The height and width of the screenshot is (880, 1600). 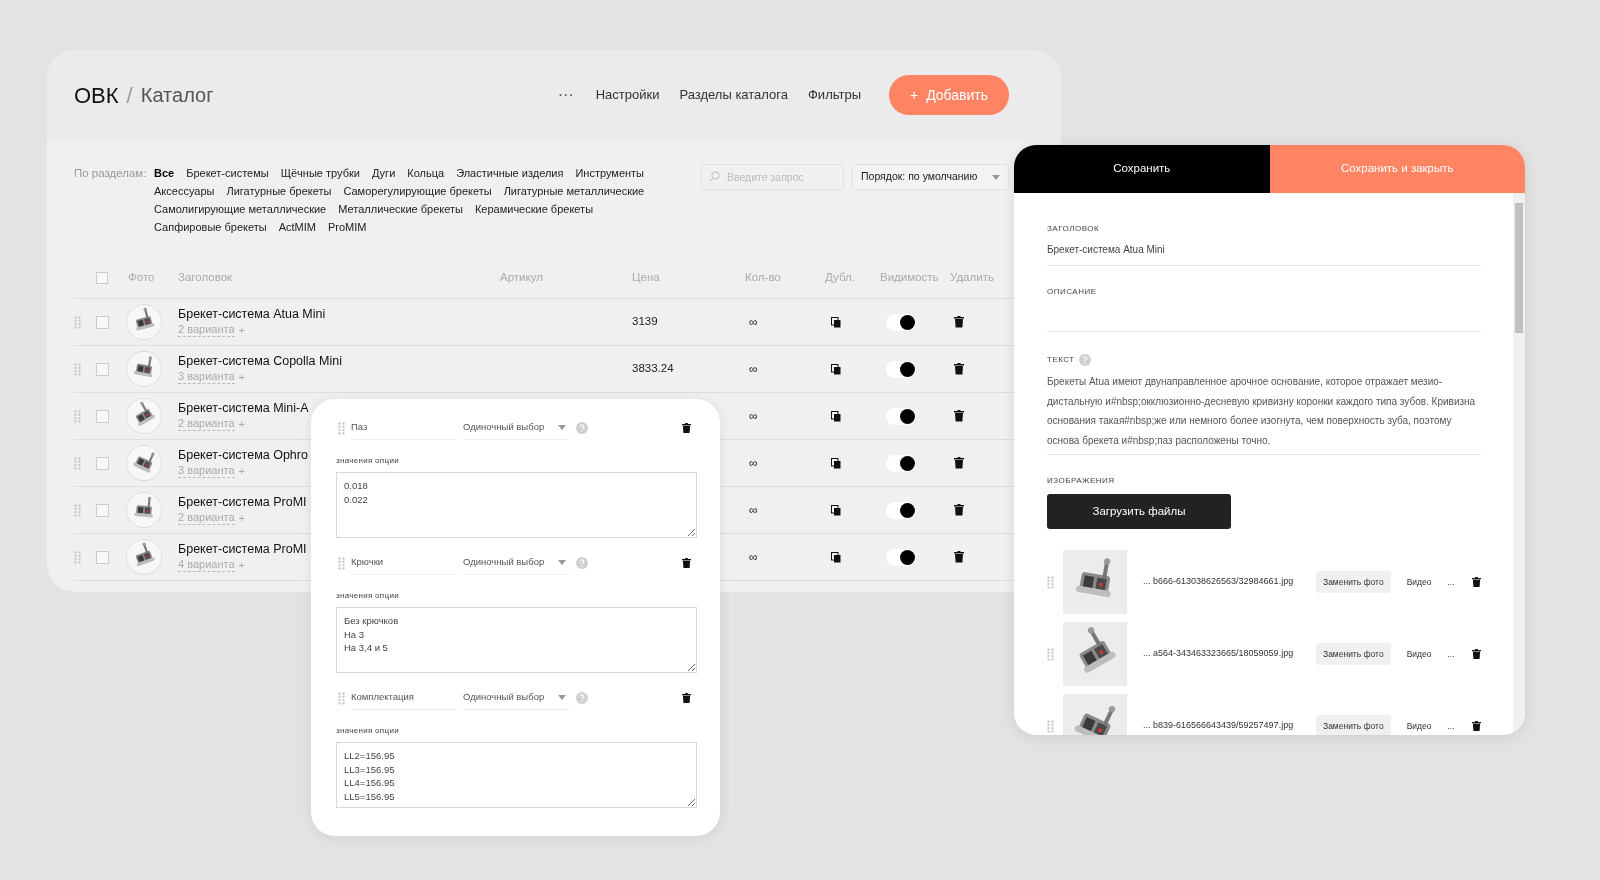 What do you see at coordinates (516, 505) in the screenshot?
I see `values-textarea: 0.018 0.022` at bounding box center [516, 505].